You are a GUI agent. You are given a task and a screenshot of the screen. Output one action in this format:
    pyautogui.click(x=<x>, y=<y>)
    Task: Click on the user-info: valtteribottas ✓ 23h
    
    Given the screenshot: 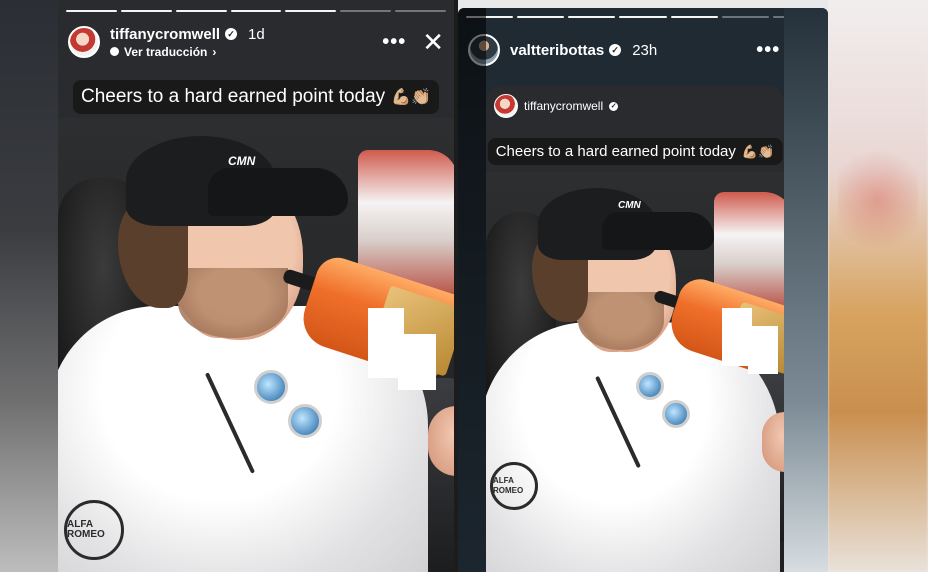 What is the action you would take?
    pyautogui.click(x=583, y=50)
    